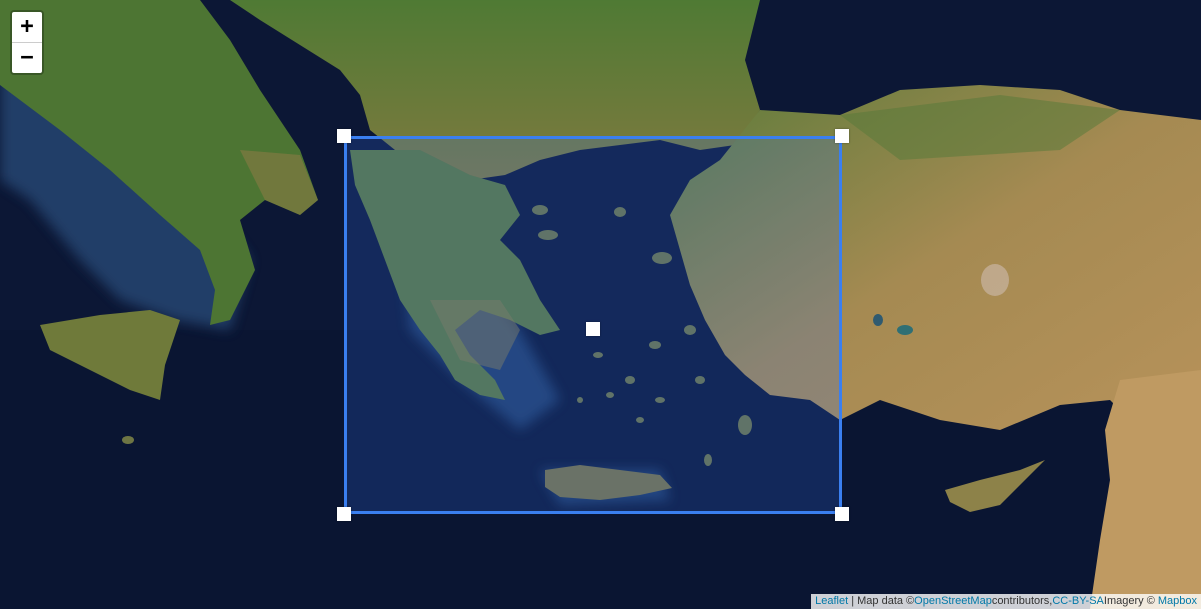  What do you see at coordinates (831, 601) in the screenshot?
I see `leaflet-link: Leaflet` at bounding box center [831, 601].